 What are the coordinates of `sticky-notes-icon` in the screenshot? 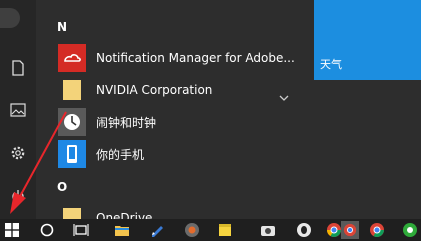 It's located at (225, 230).